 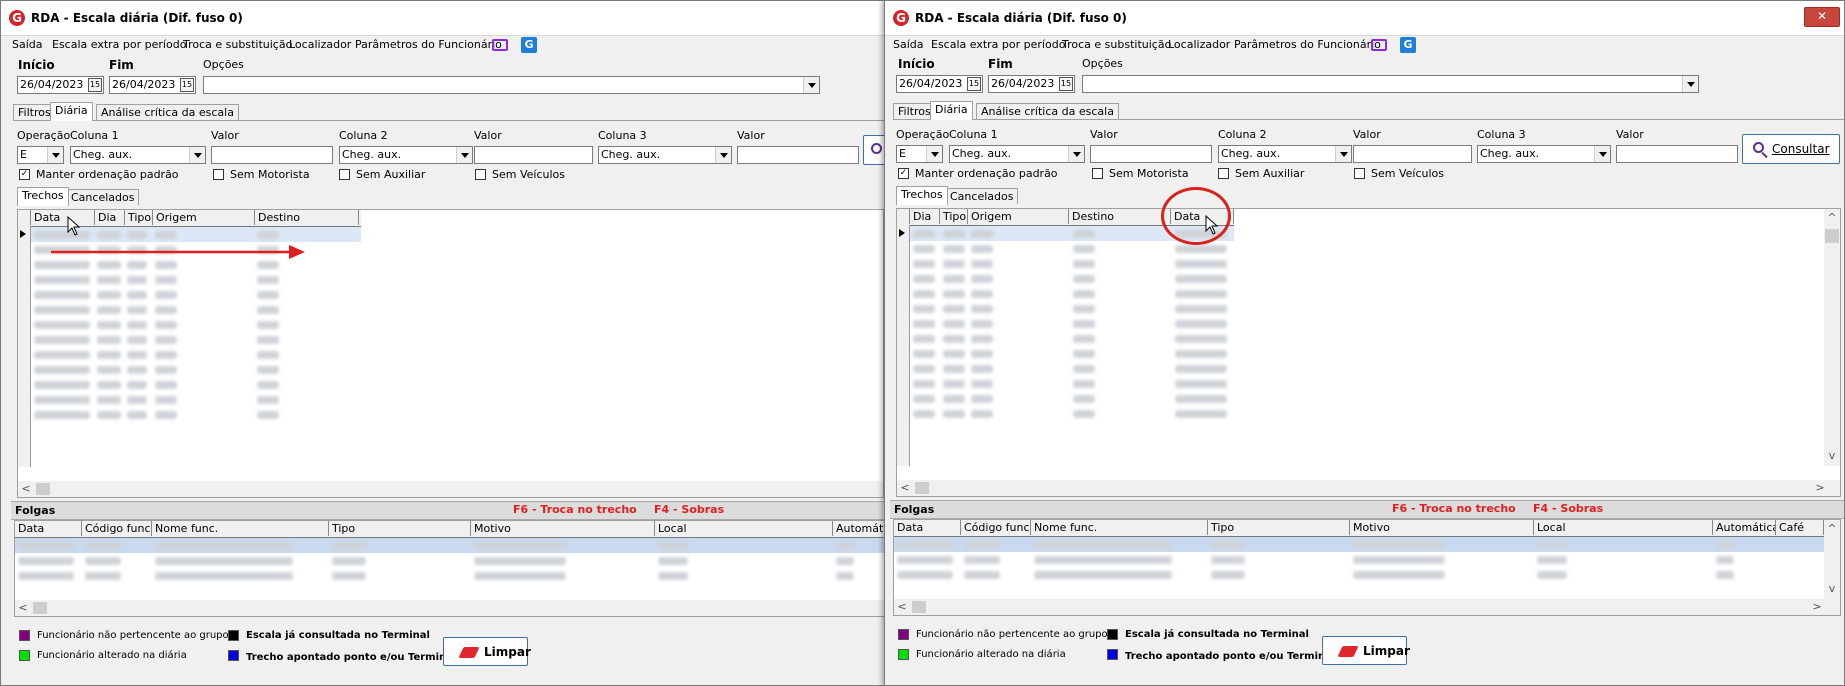 What do you see at coordinates (1832, 337) in the screenshot?
I see `vertical-scrollbar: ^ v` at bounding box center [1832, 337].